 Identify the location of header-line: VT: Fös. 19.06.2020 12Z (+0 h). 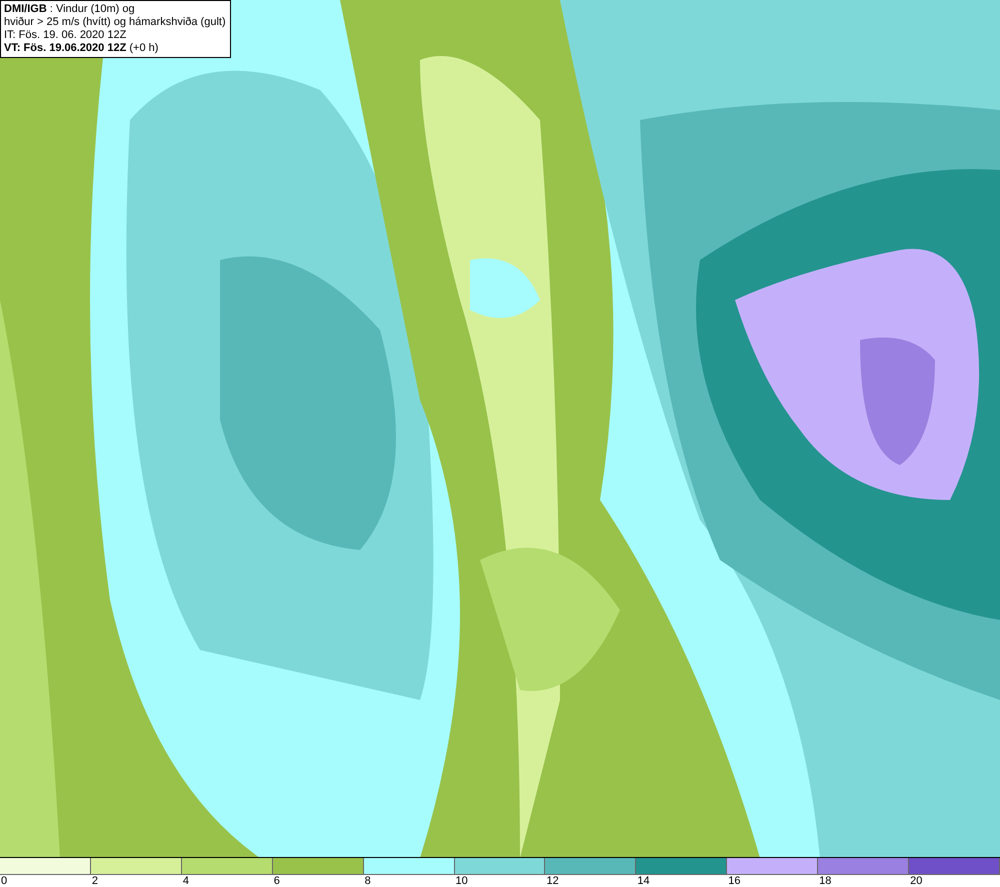
(82, 48).